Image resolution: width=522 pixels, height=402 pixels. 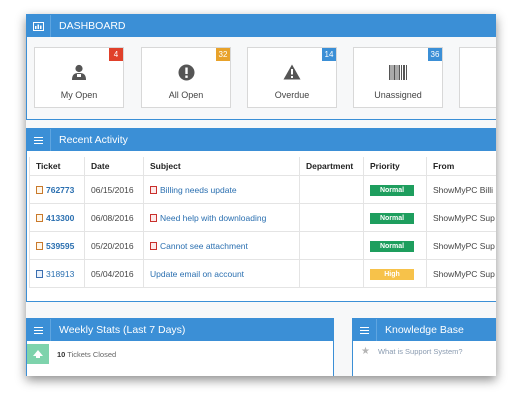 What do you see at coordinates (39, 273) in the screenshot?
I see `document-icon` at bounding box center [39, 273].